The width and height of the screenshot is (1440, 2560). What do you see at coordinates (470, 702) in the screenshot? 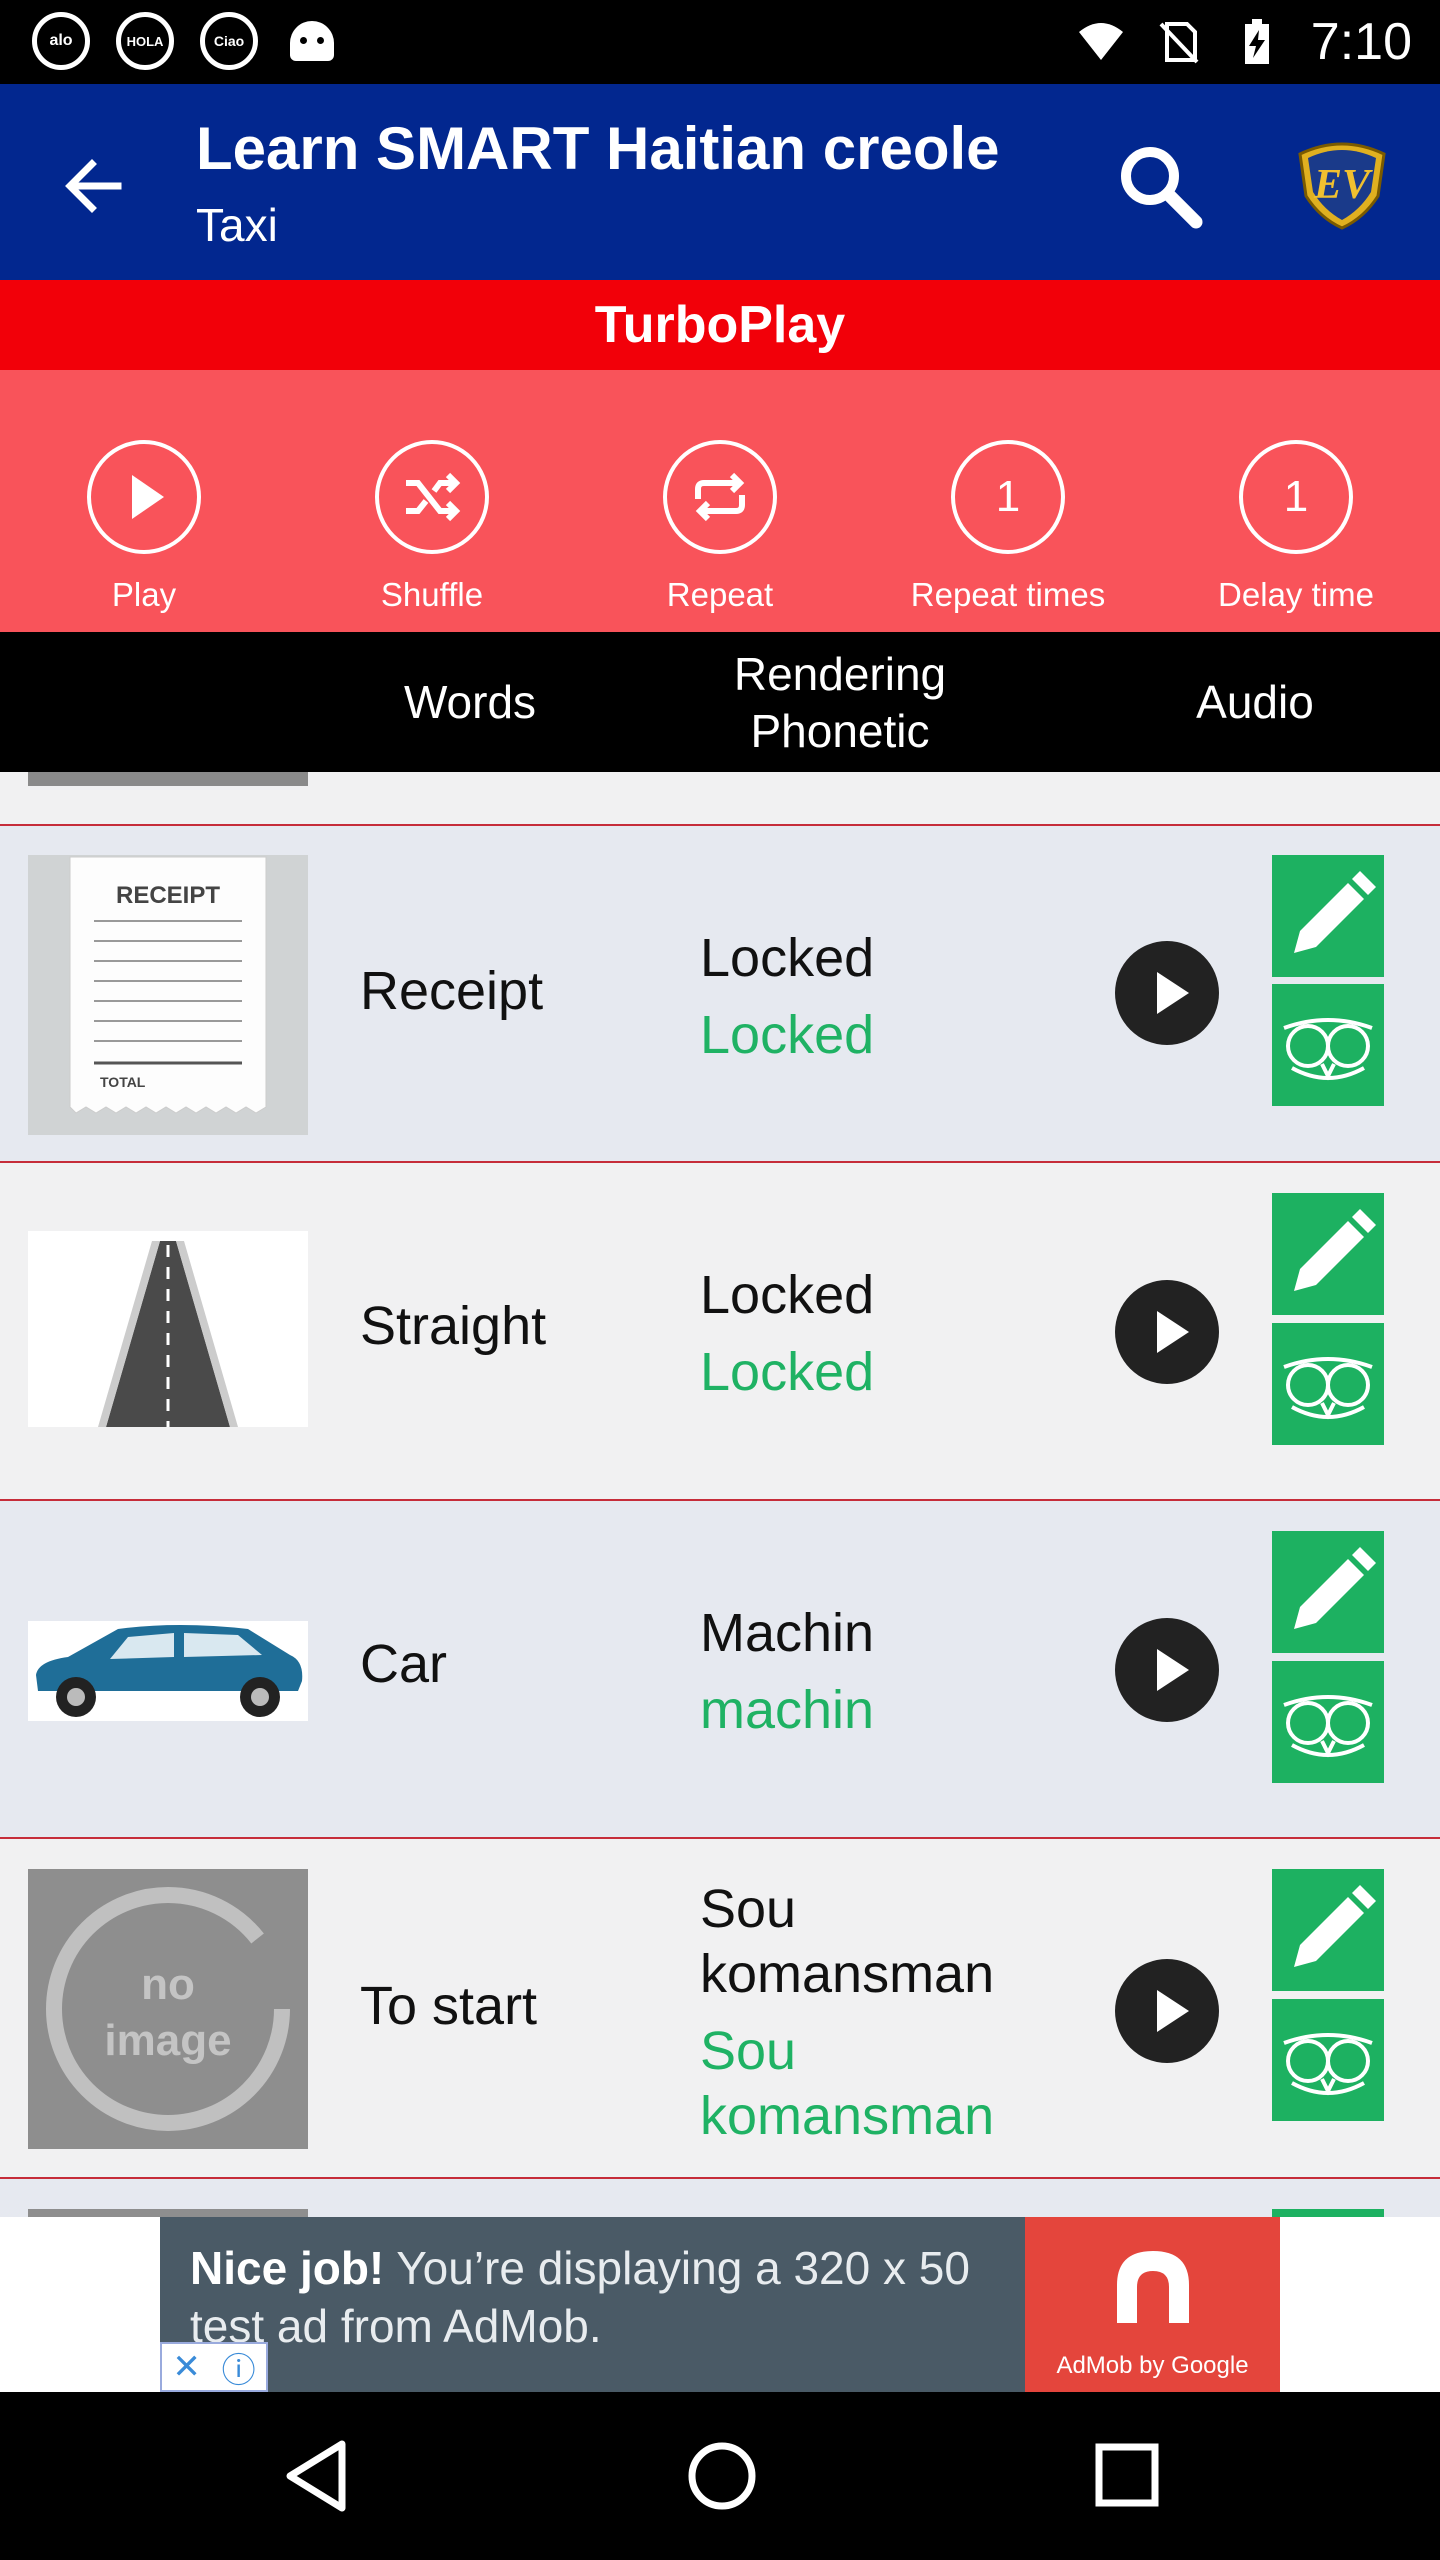
I see `words-column-header: Words` at bounding box center [470, 702].